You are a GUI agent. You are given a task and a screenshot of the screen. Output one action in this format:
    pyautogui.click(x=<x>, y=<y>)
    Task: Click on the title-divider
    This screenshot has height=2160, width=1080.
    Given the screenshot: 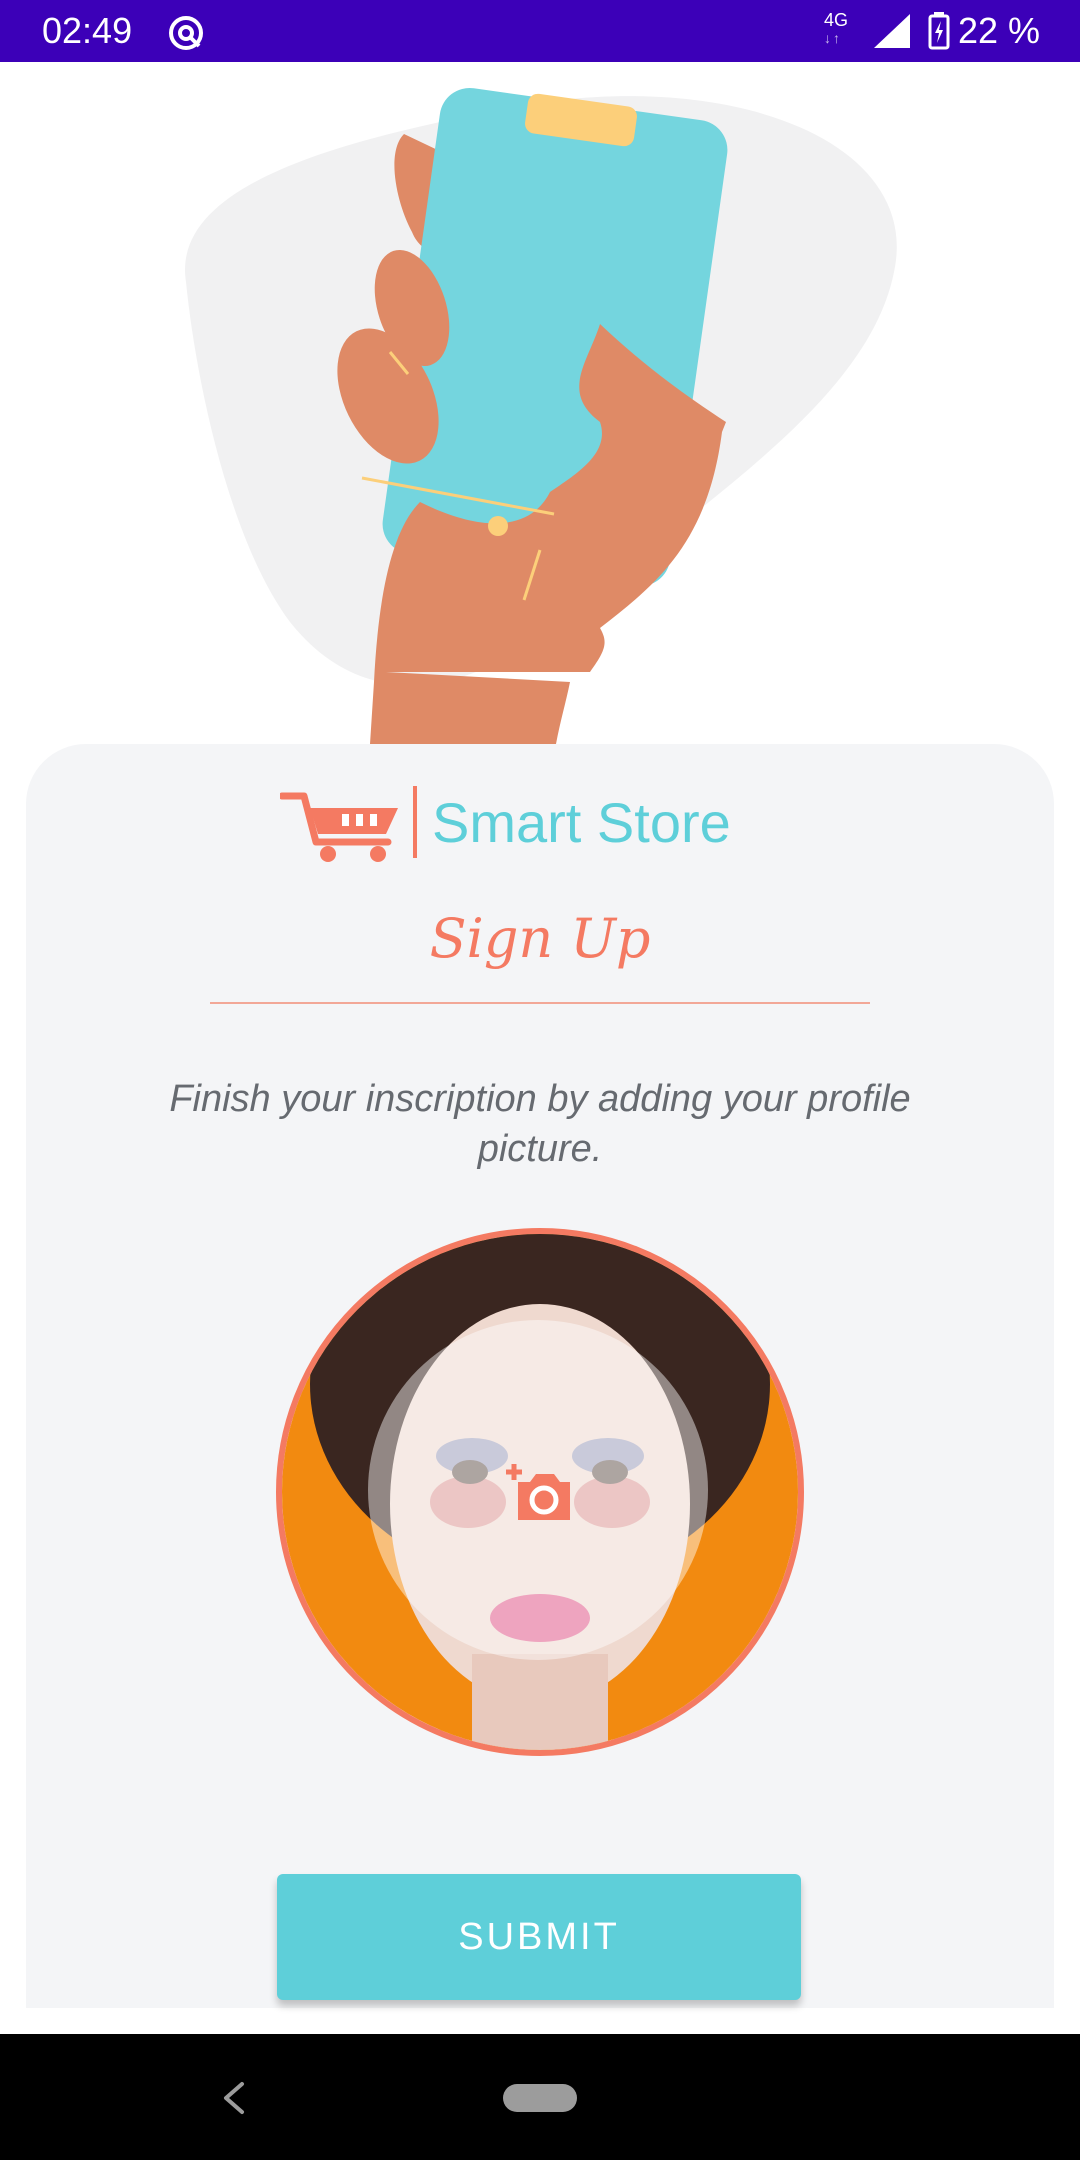 What is the action you would take?
    pyautogui.click(x=540, y=1003)
    